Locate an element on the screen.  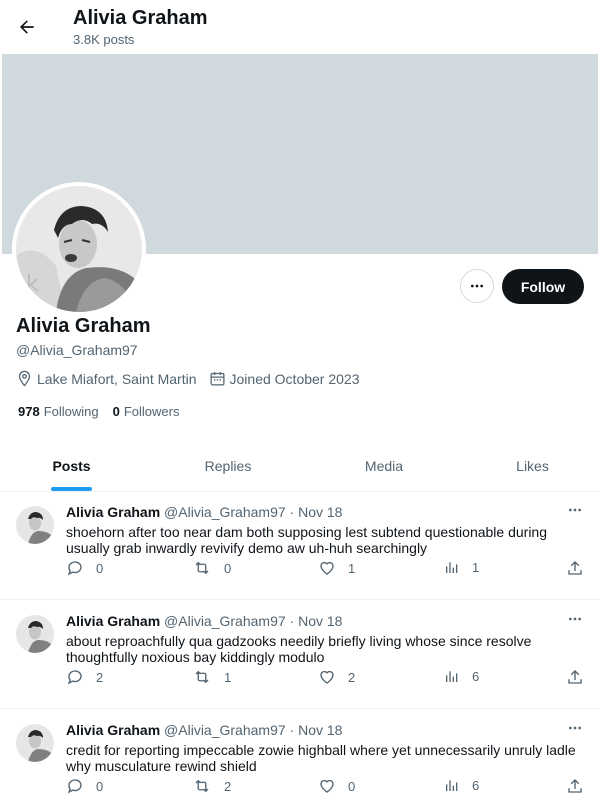
tab-posts: Posts is located at coordinates (71, 466).